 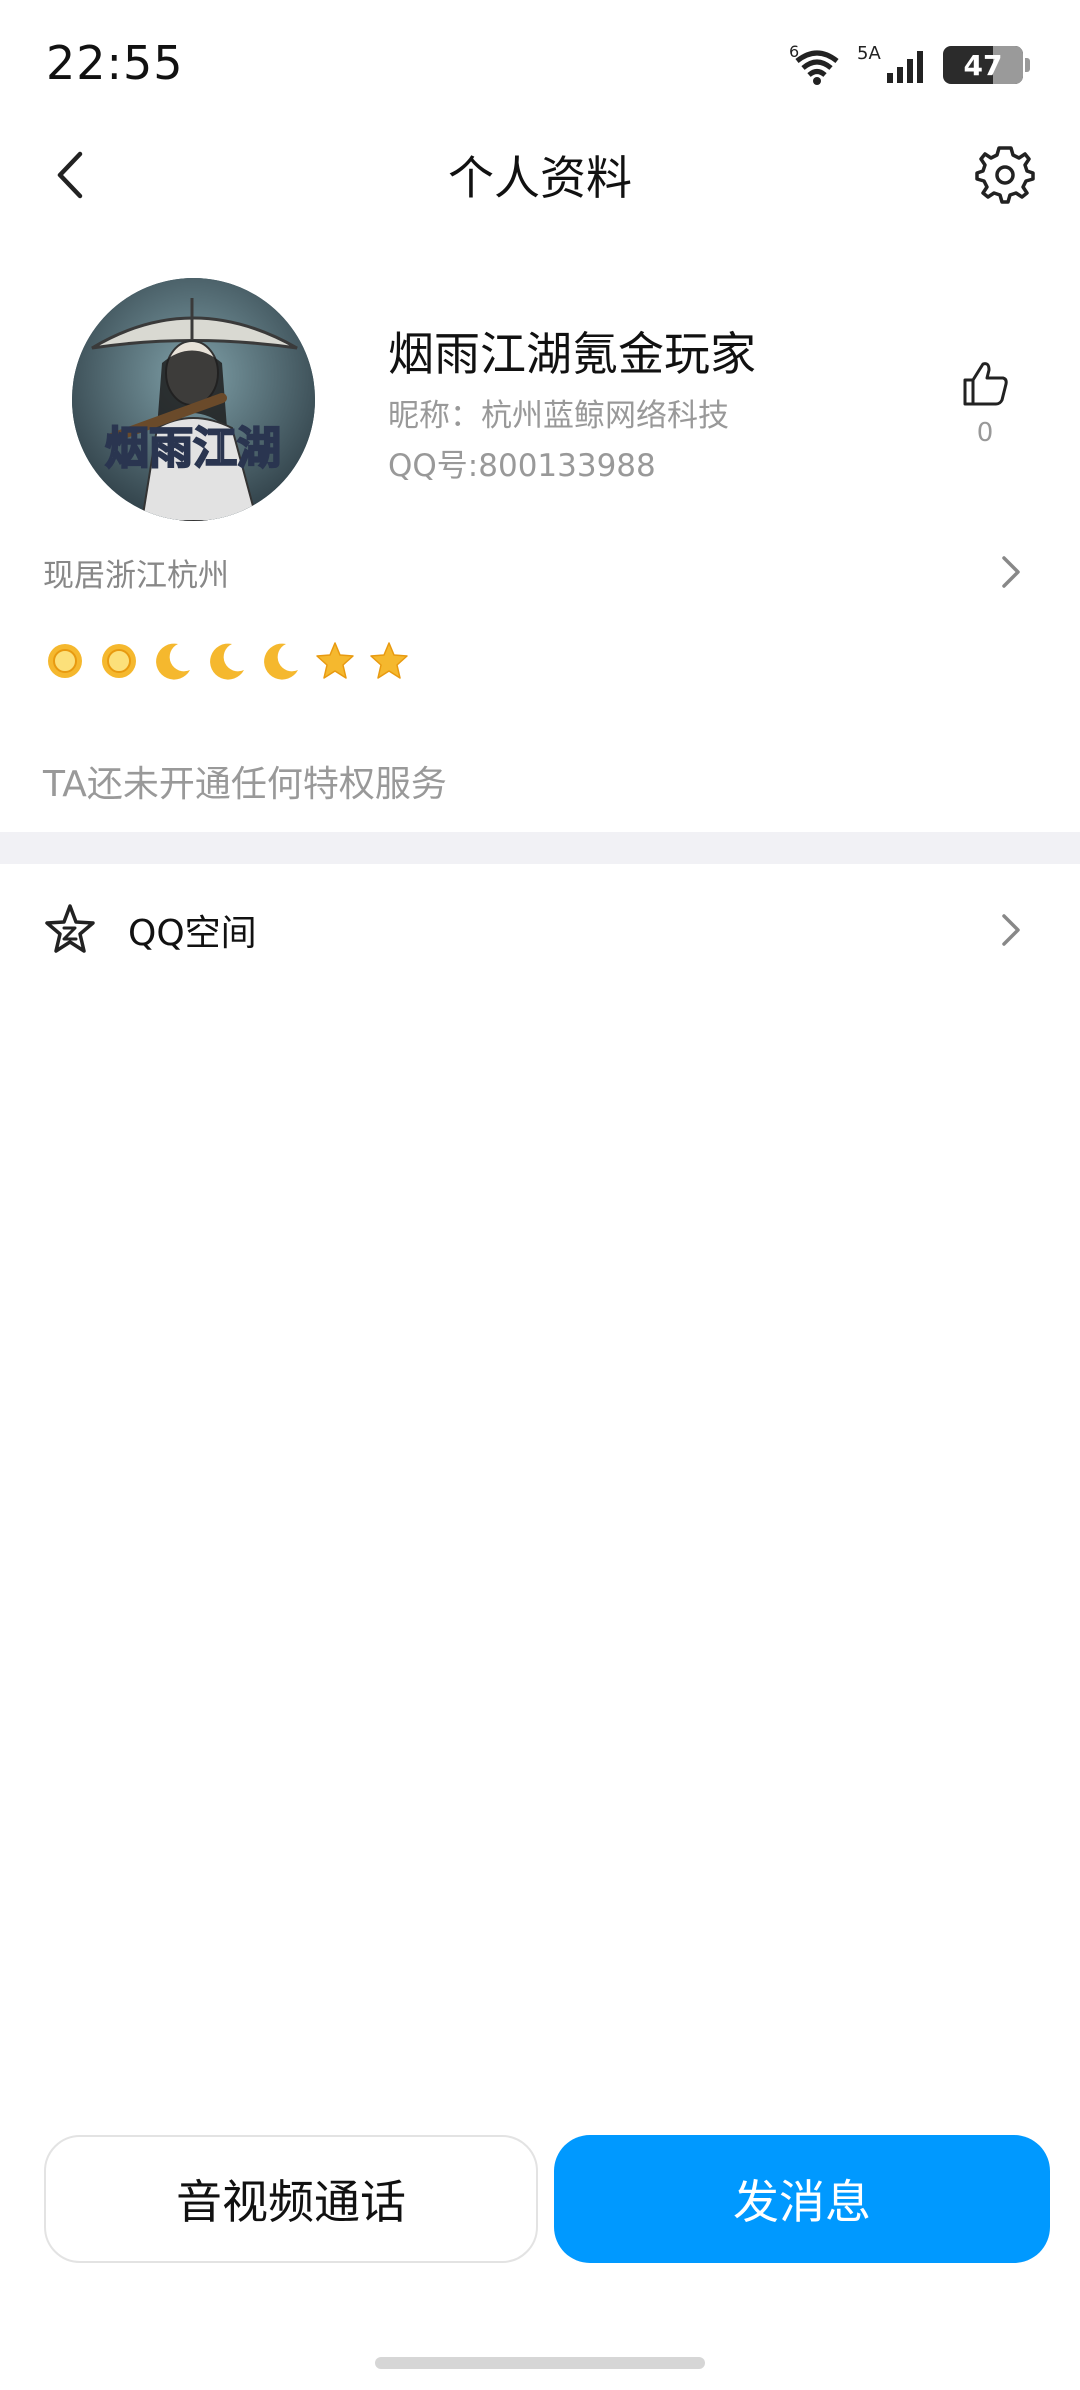 What do you see at coordinates (558, 416) in the screenshot?
I see `profile-nickname: 昵称：杭州蓝鲸网络科技` at bounding box center [558, 416].